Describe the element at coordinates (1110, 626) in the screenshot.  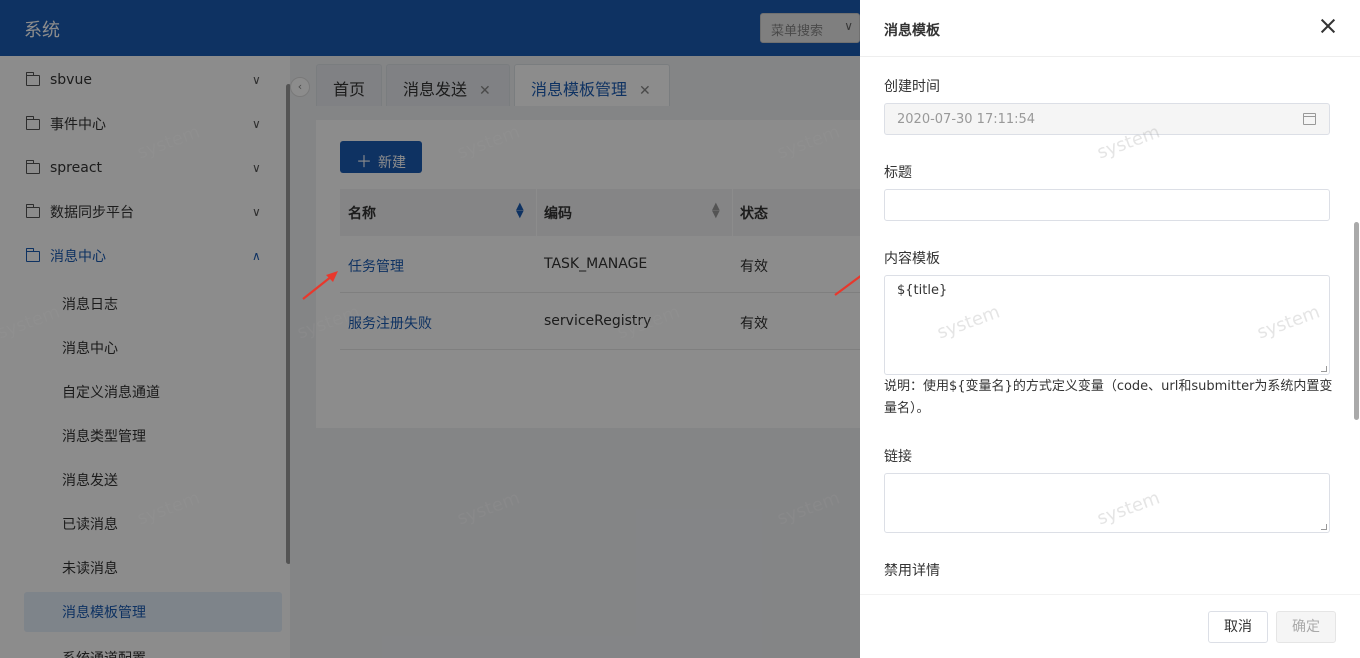
I see `drawer-footer: 取消 确定` at that location.